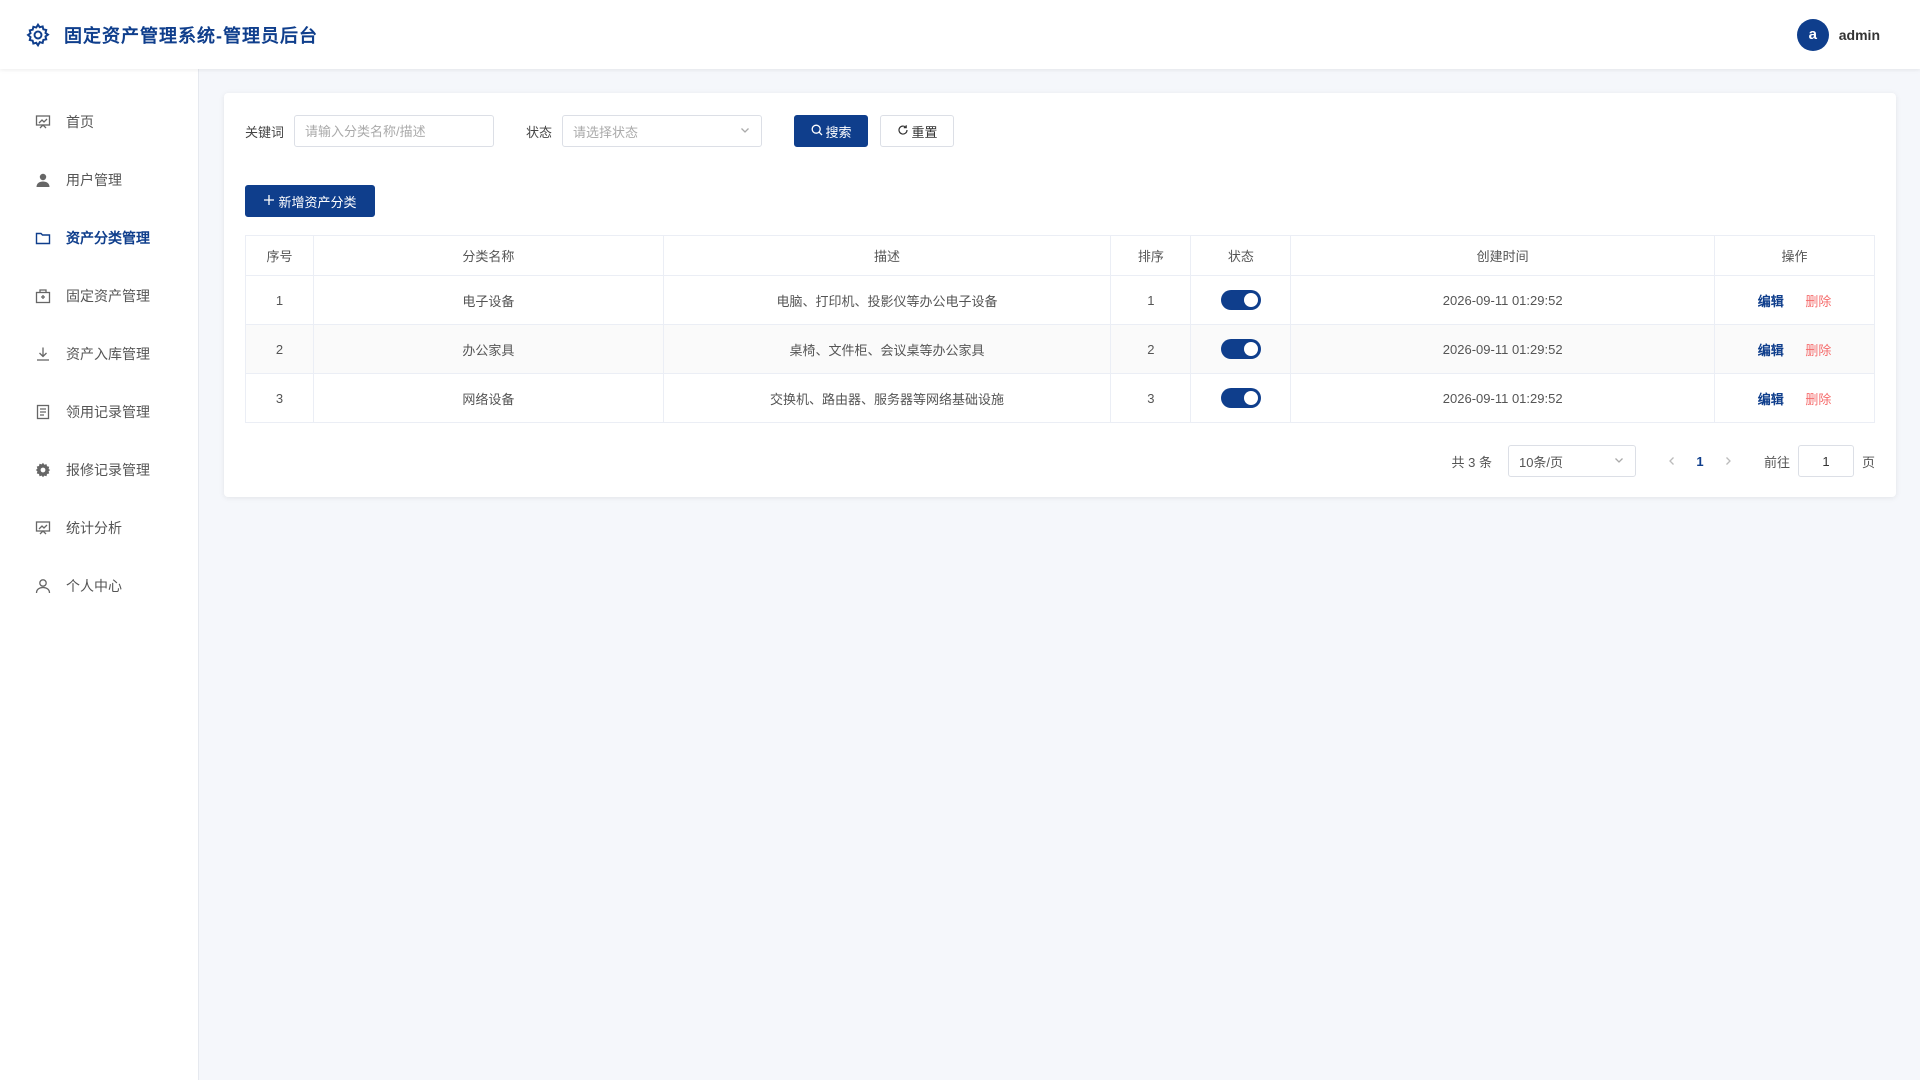  I want to click on user-outline-icon, so click(43, 586).